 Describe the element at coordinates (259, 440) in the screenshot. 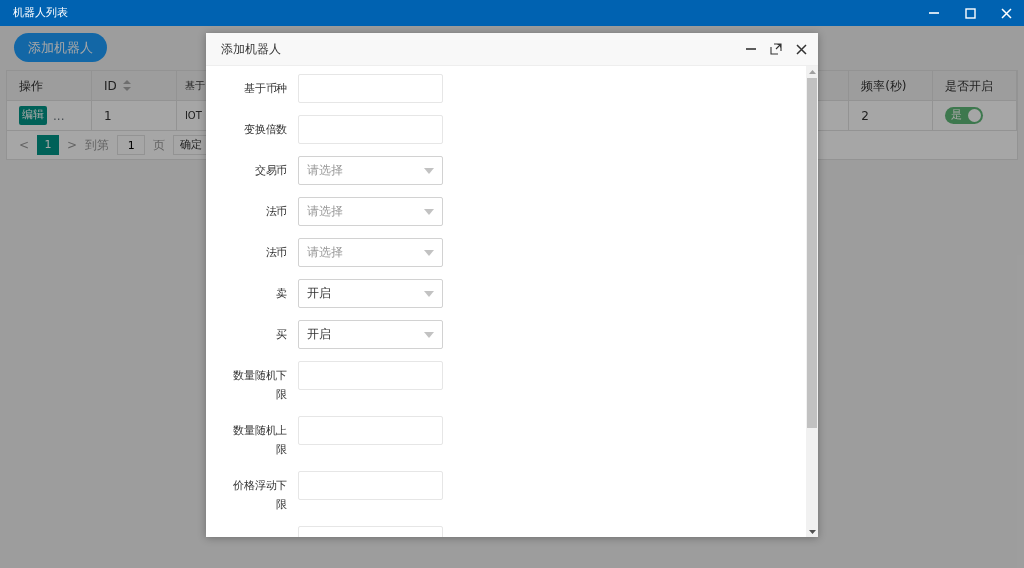

I see `field-label: 数量随机上限` at that location.